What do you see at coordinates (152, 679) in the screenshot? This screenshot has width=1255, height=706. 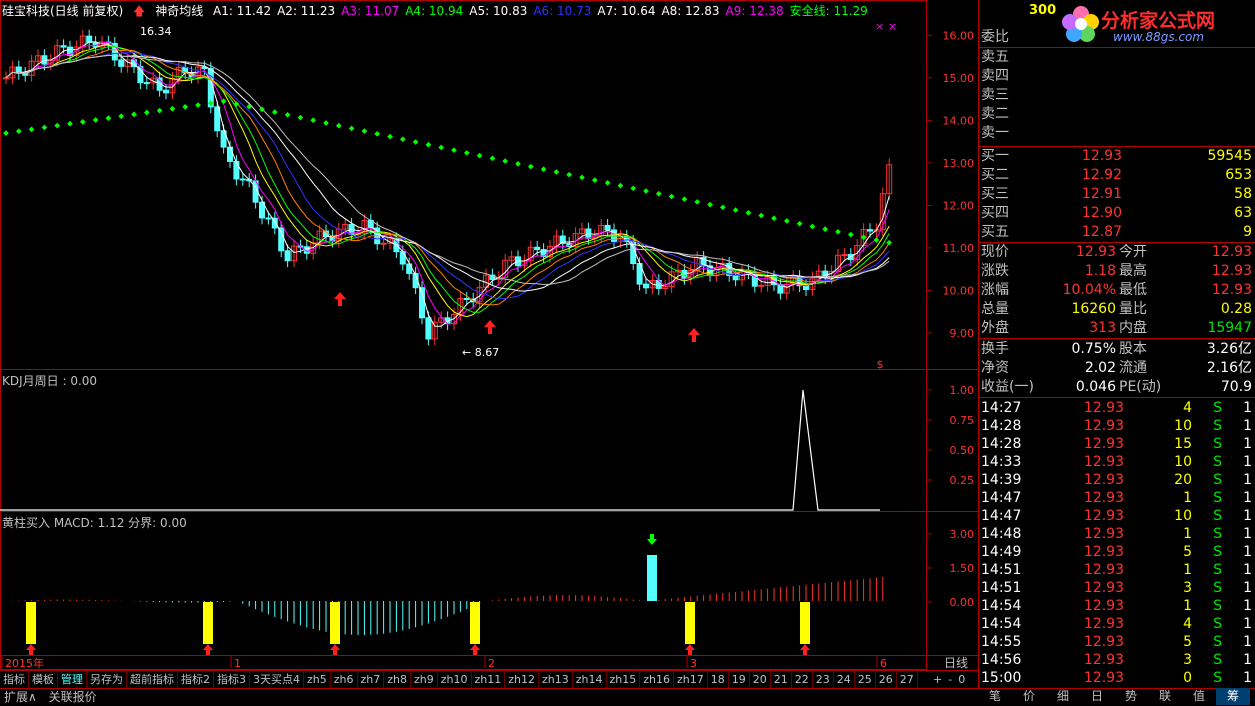 I see `indicator-tab: 超前指标` at bounding box center [152, 679].